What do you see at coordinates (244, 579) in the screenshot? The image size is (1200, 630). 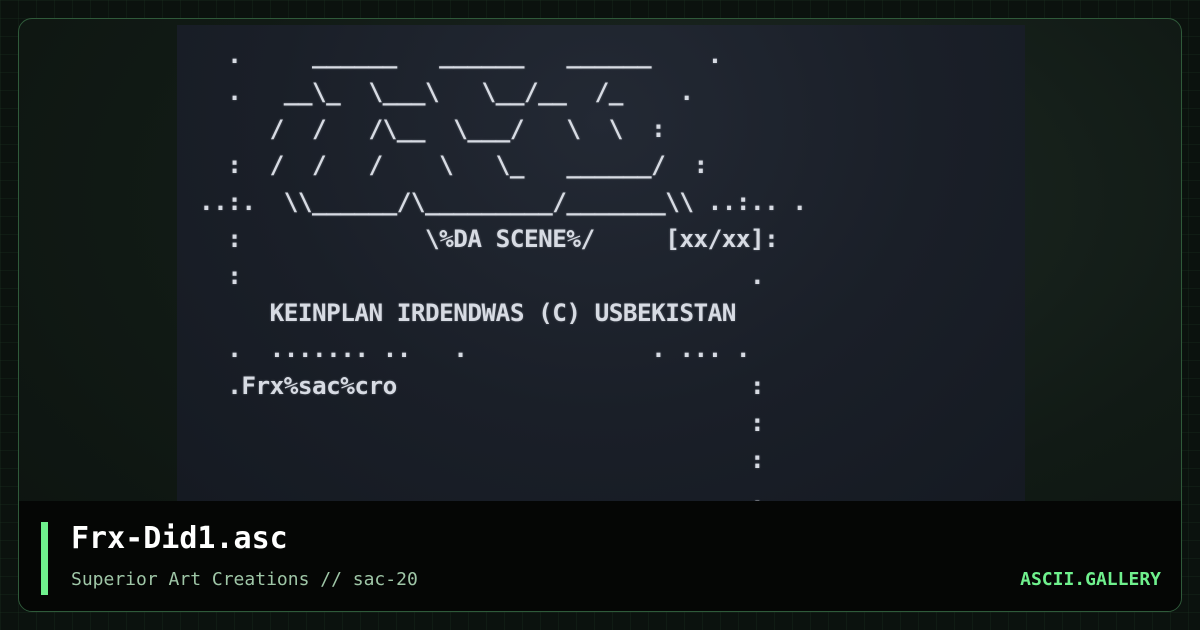 I see `file-subtitle: Superior Art Creations // sac-20` at bounding box center [244, 579].